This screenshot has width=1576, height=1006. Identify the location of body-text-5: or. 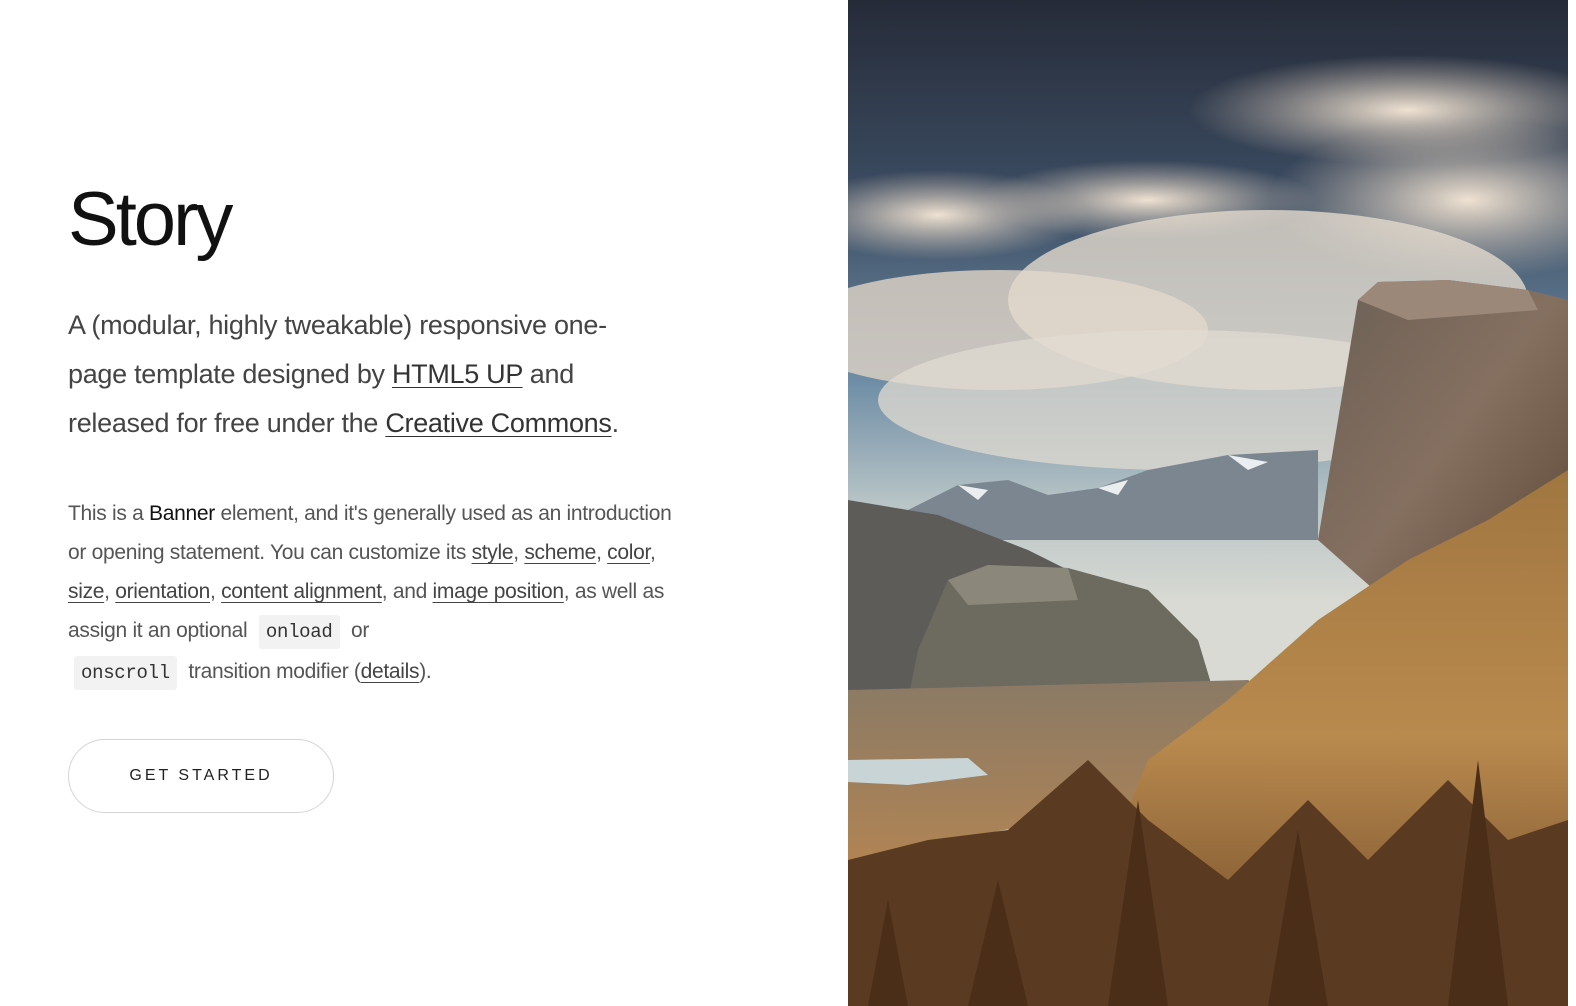
(357, 630).